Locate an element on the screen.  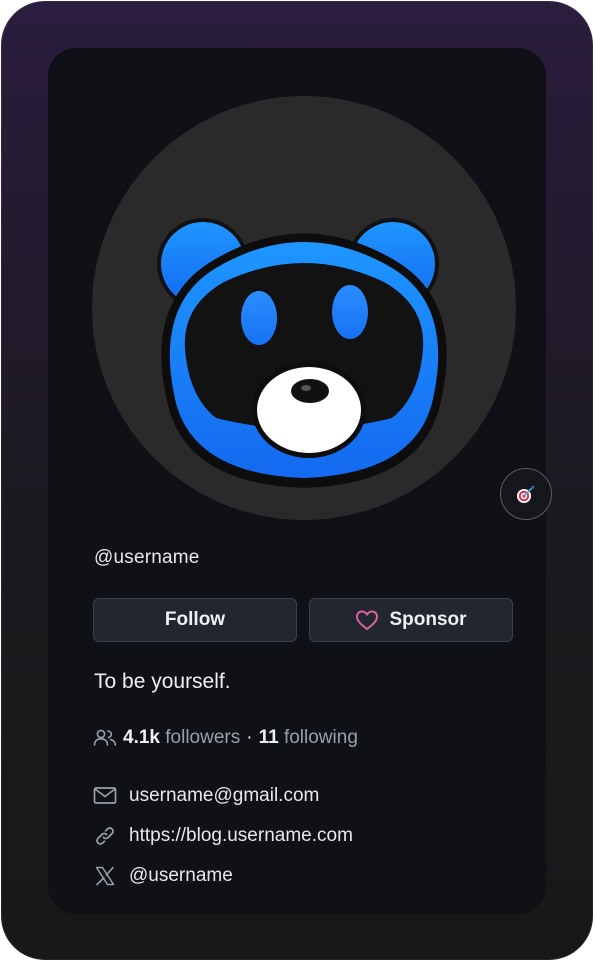
following-count: 11 is located at coordinates (268, 737).